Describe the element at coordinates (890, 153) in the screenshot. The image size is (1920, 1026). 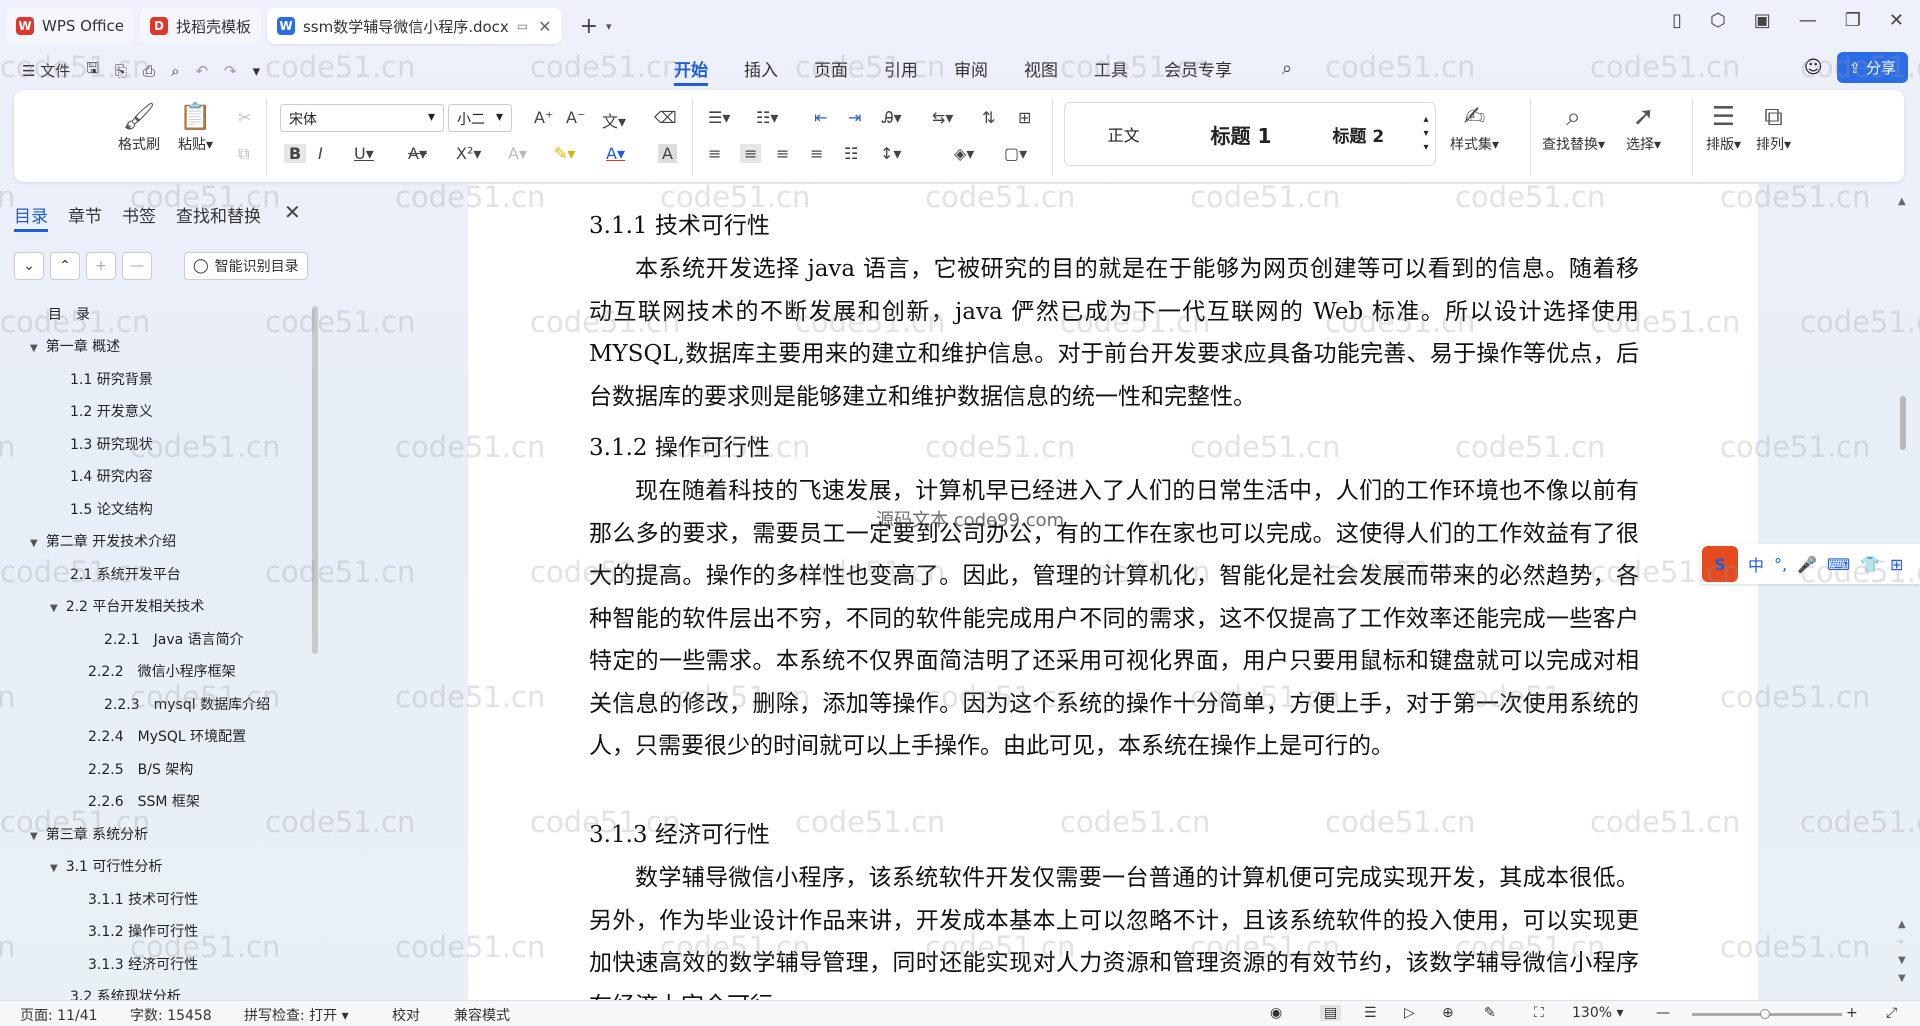
I see `line-spacing-icon: ↕▾` at that location.